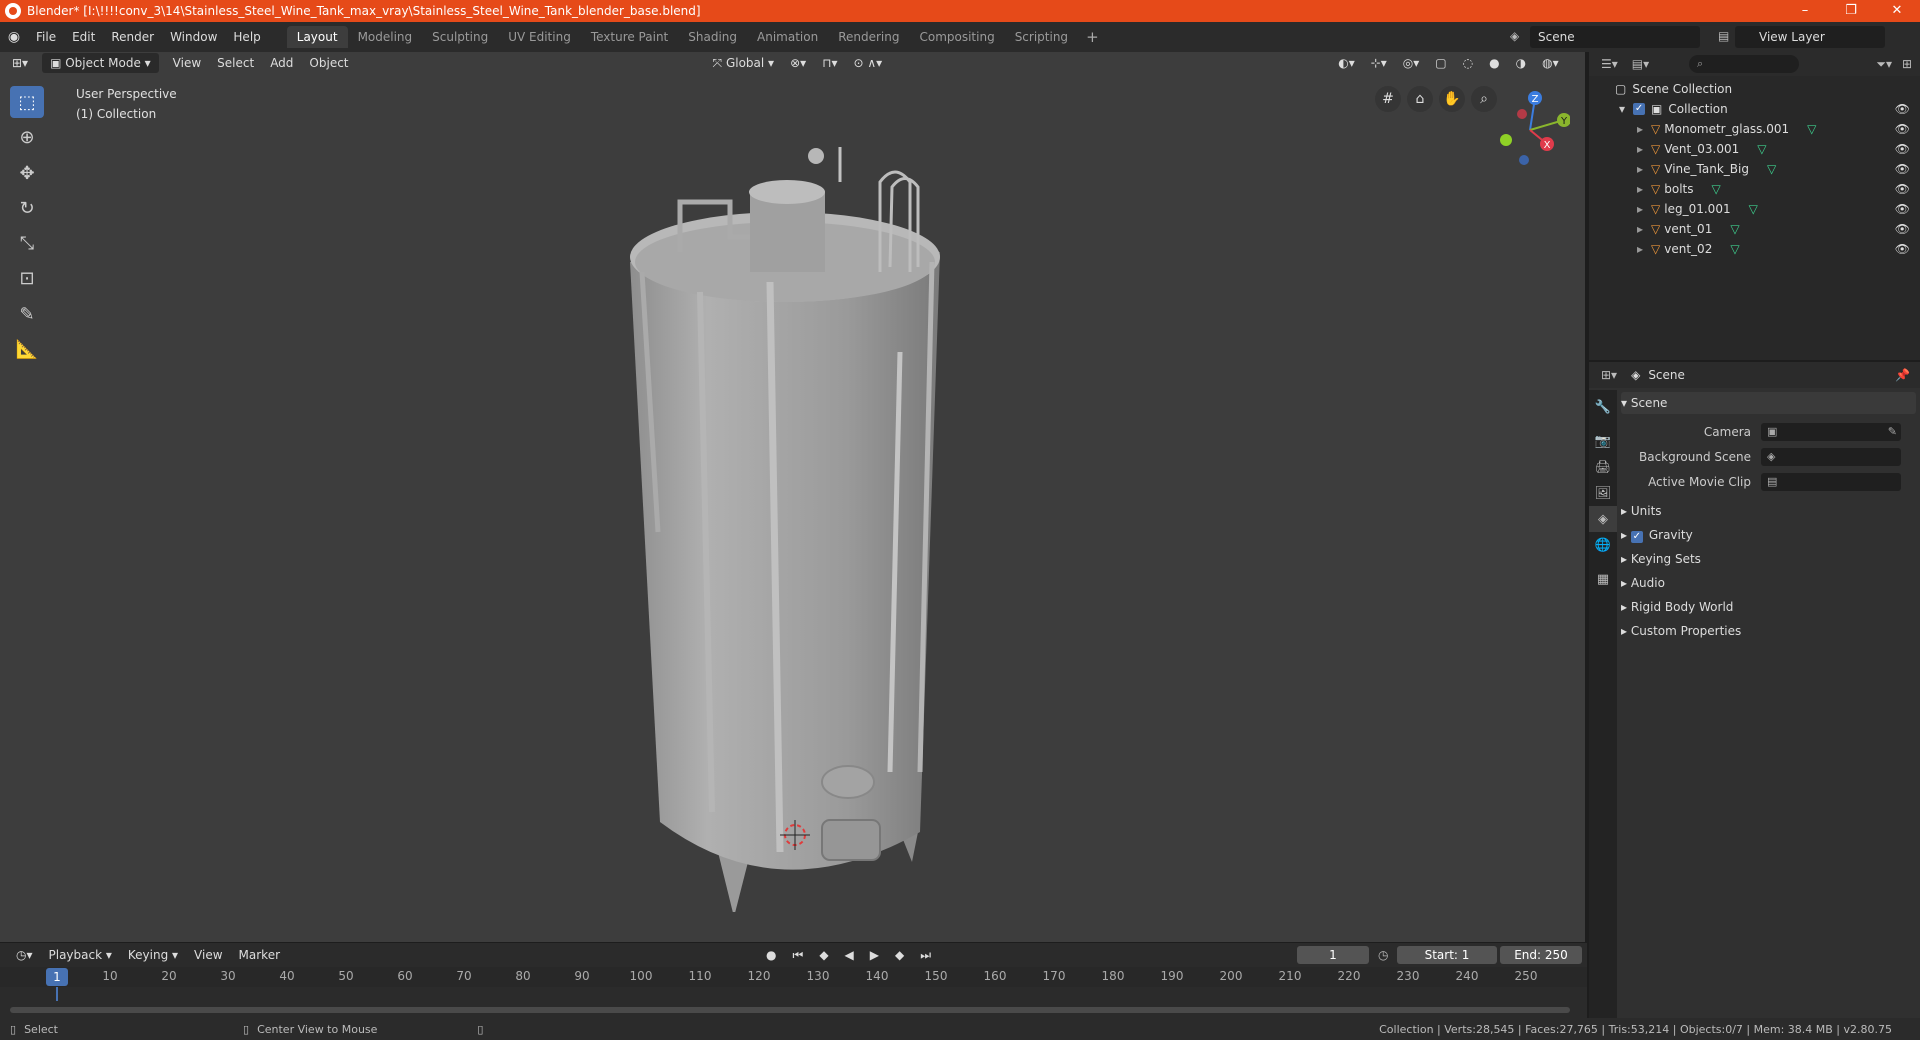 The image size is (1920, 1040). I want to click on jump-end-icon: ⏭, so click(925, 955).